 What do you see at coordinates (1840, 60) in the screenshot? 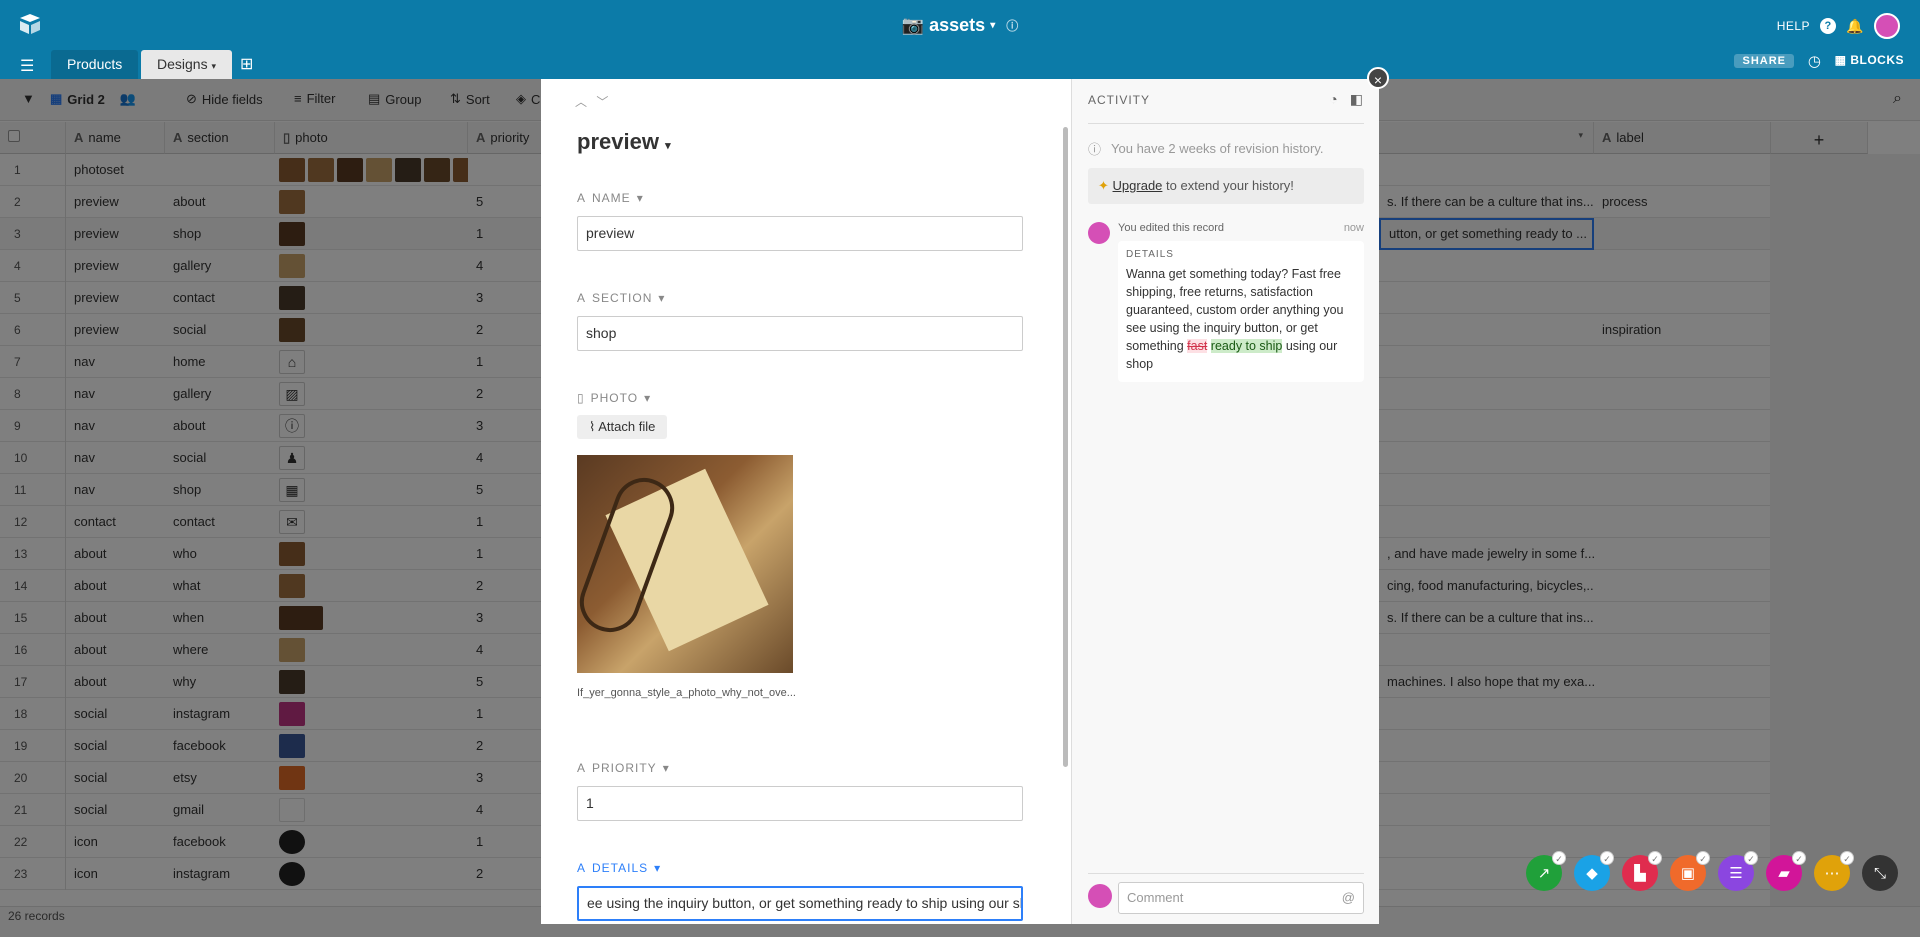
I see `blocks-icon: ▦` at bounding box center [1840, 60].